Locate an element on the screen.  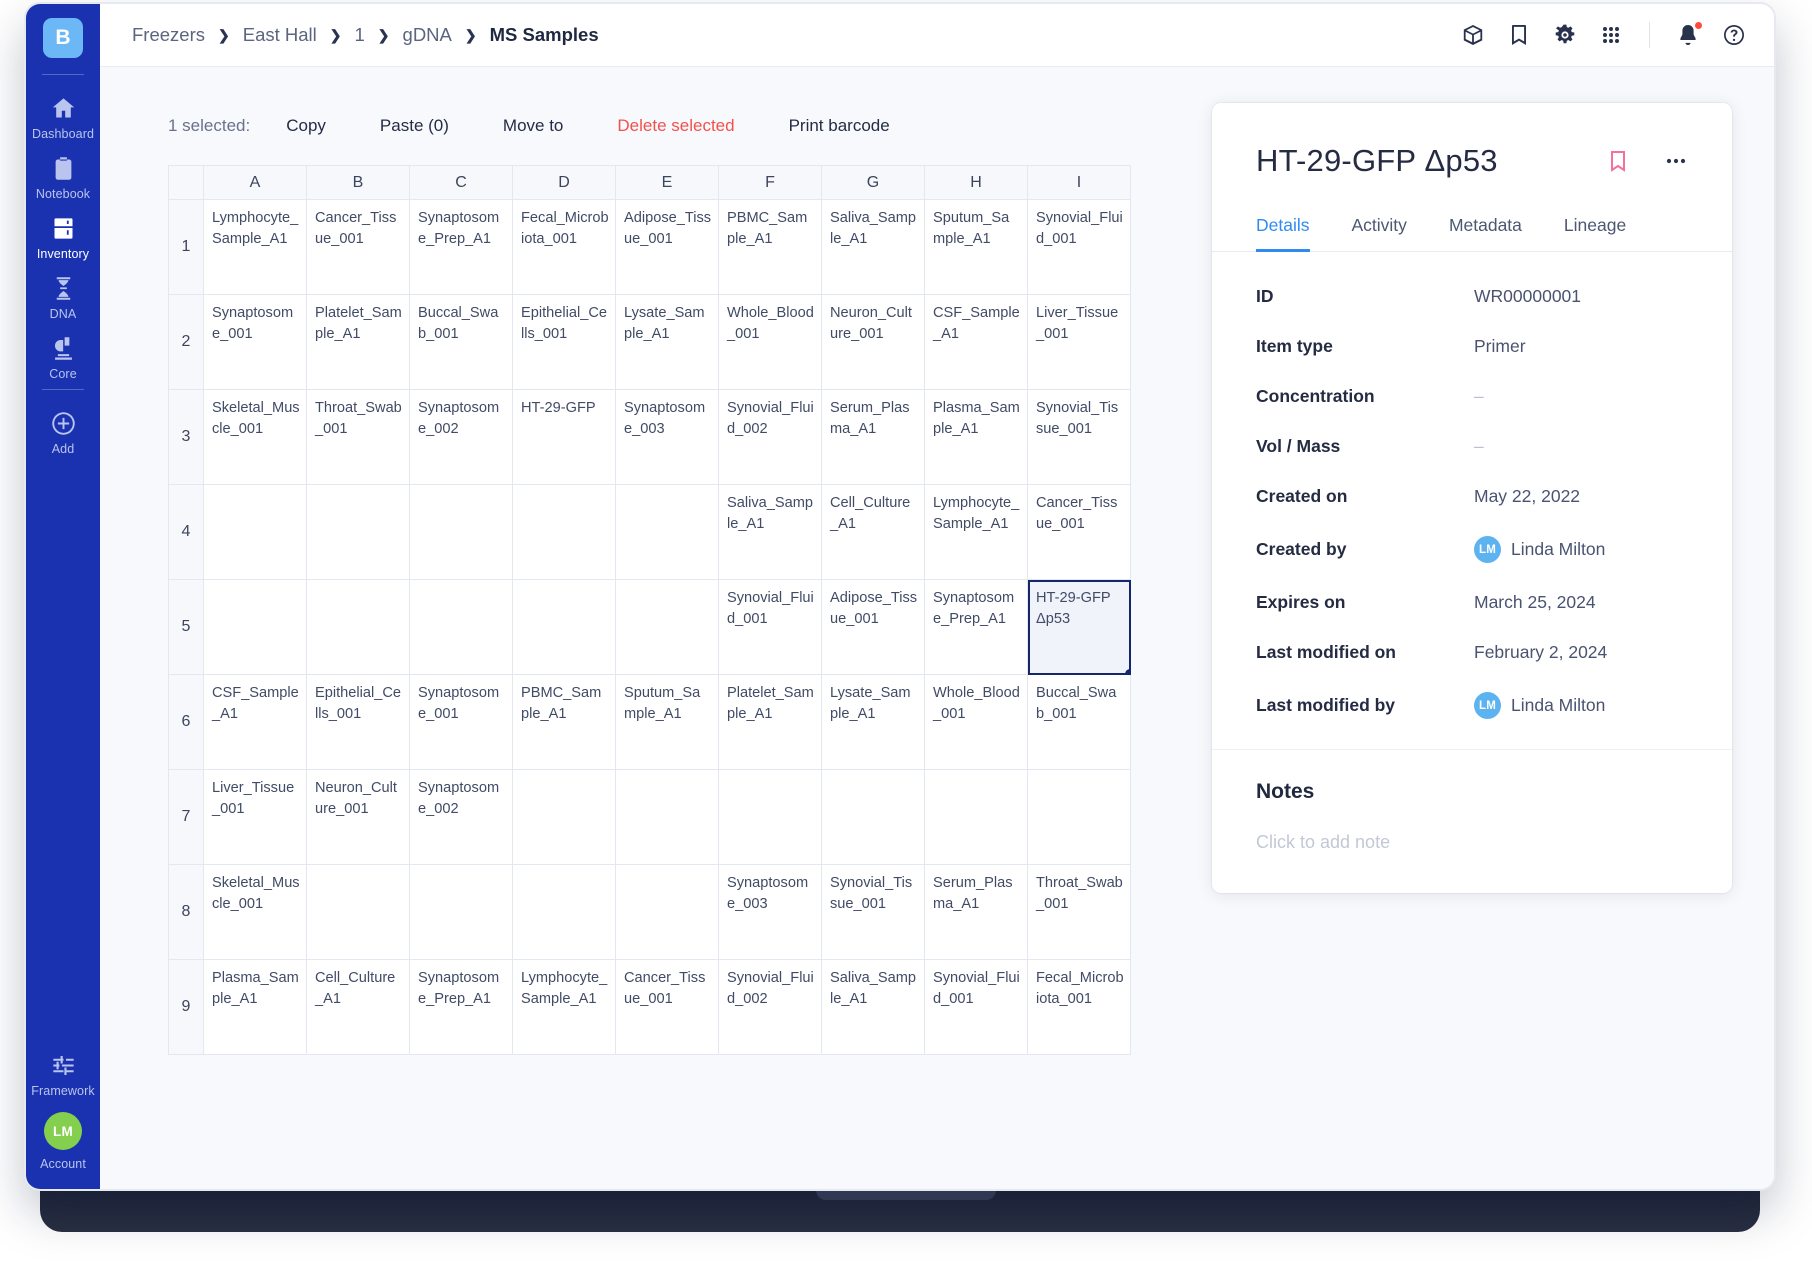
grid-row-header-1: 1 is located at coordinates (186, 247).